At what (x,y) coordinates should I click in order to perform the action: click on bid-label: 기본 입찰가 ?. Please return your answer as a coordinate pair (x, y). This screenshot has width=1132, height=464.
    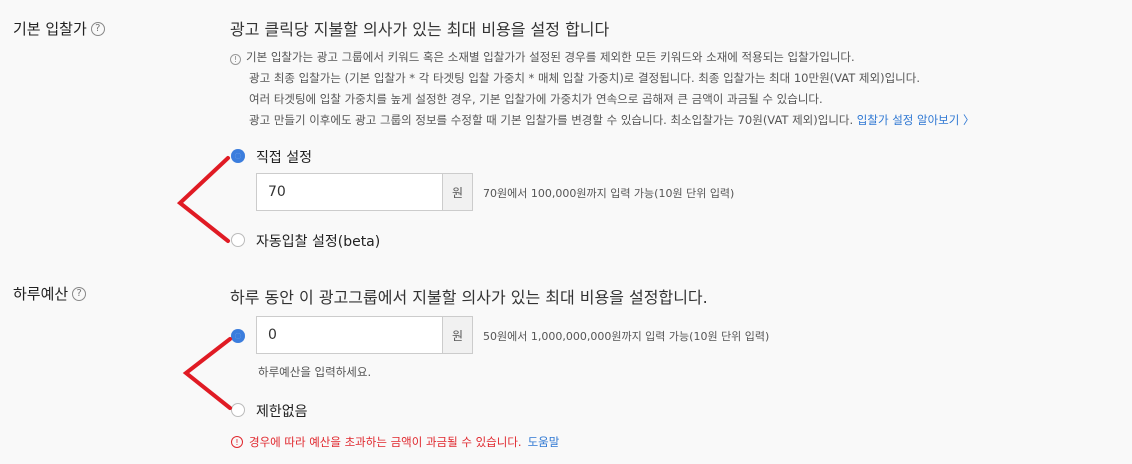
    Looking at the image, I should click on (59, 28).